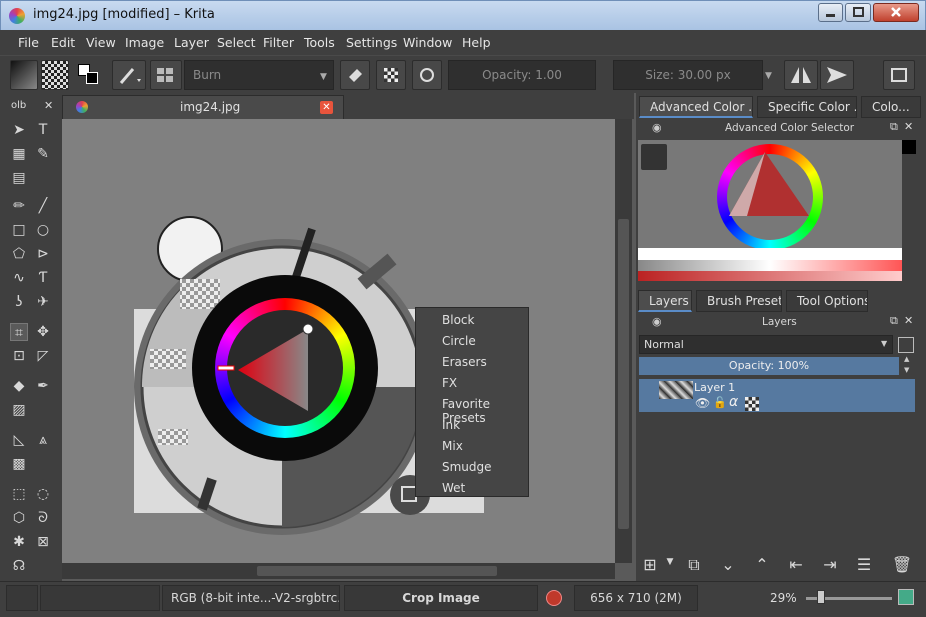  What do you see at coordinates (43, 278) in the screenshot?
I see `freehand-path-icon: Ƭ` at bounding box center [43, 278].